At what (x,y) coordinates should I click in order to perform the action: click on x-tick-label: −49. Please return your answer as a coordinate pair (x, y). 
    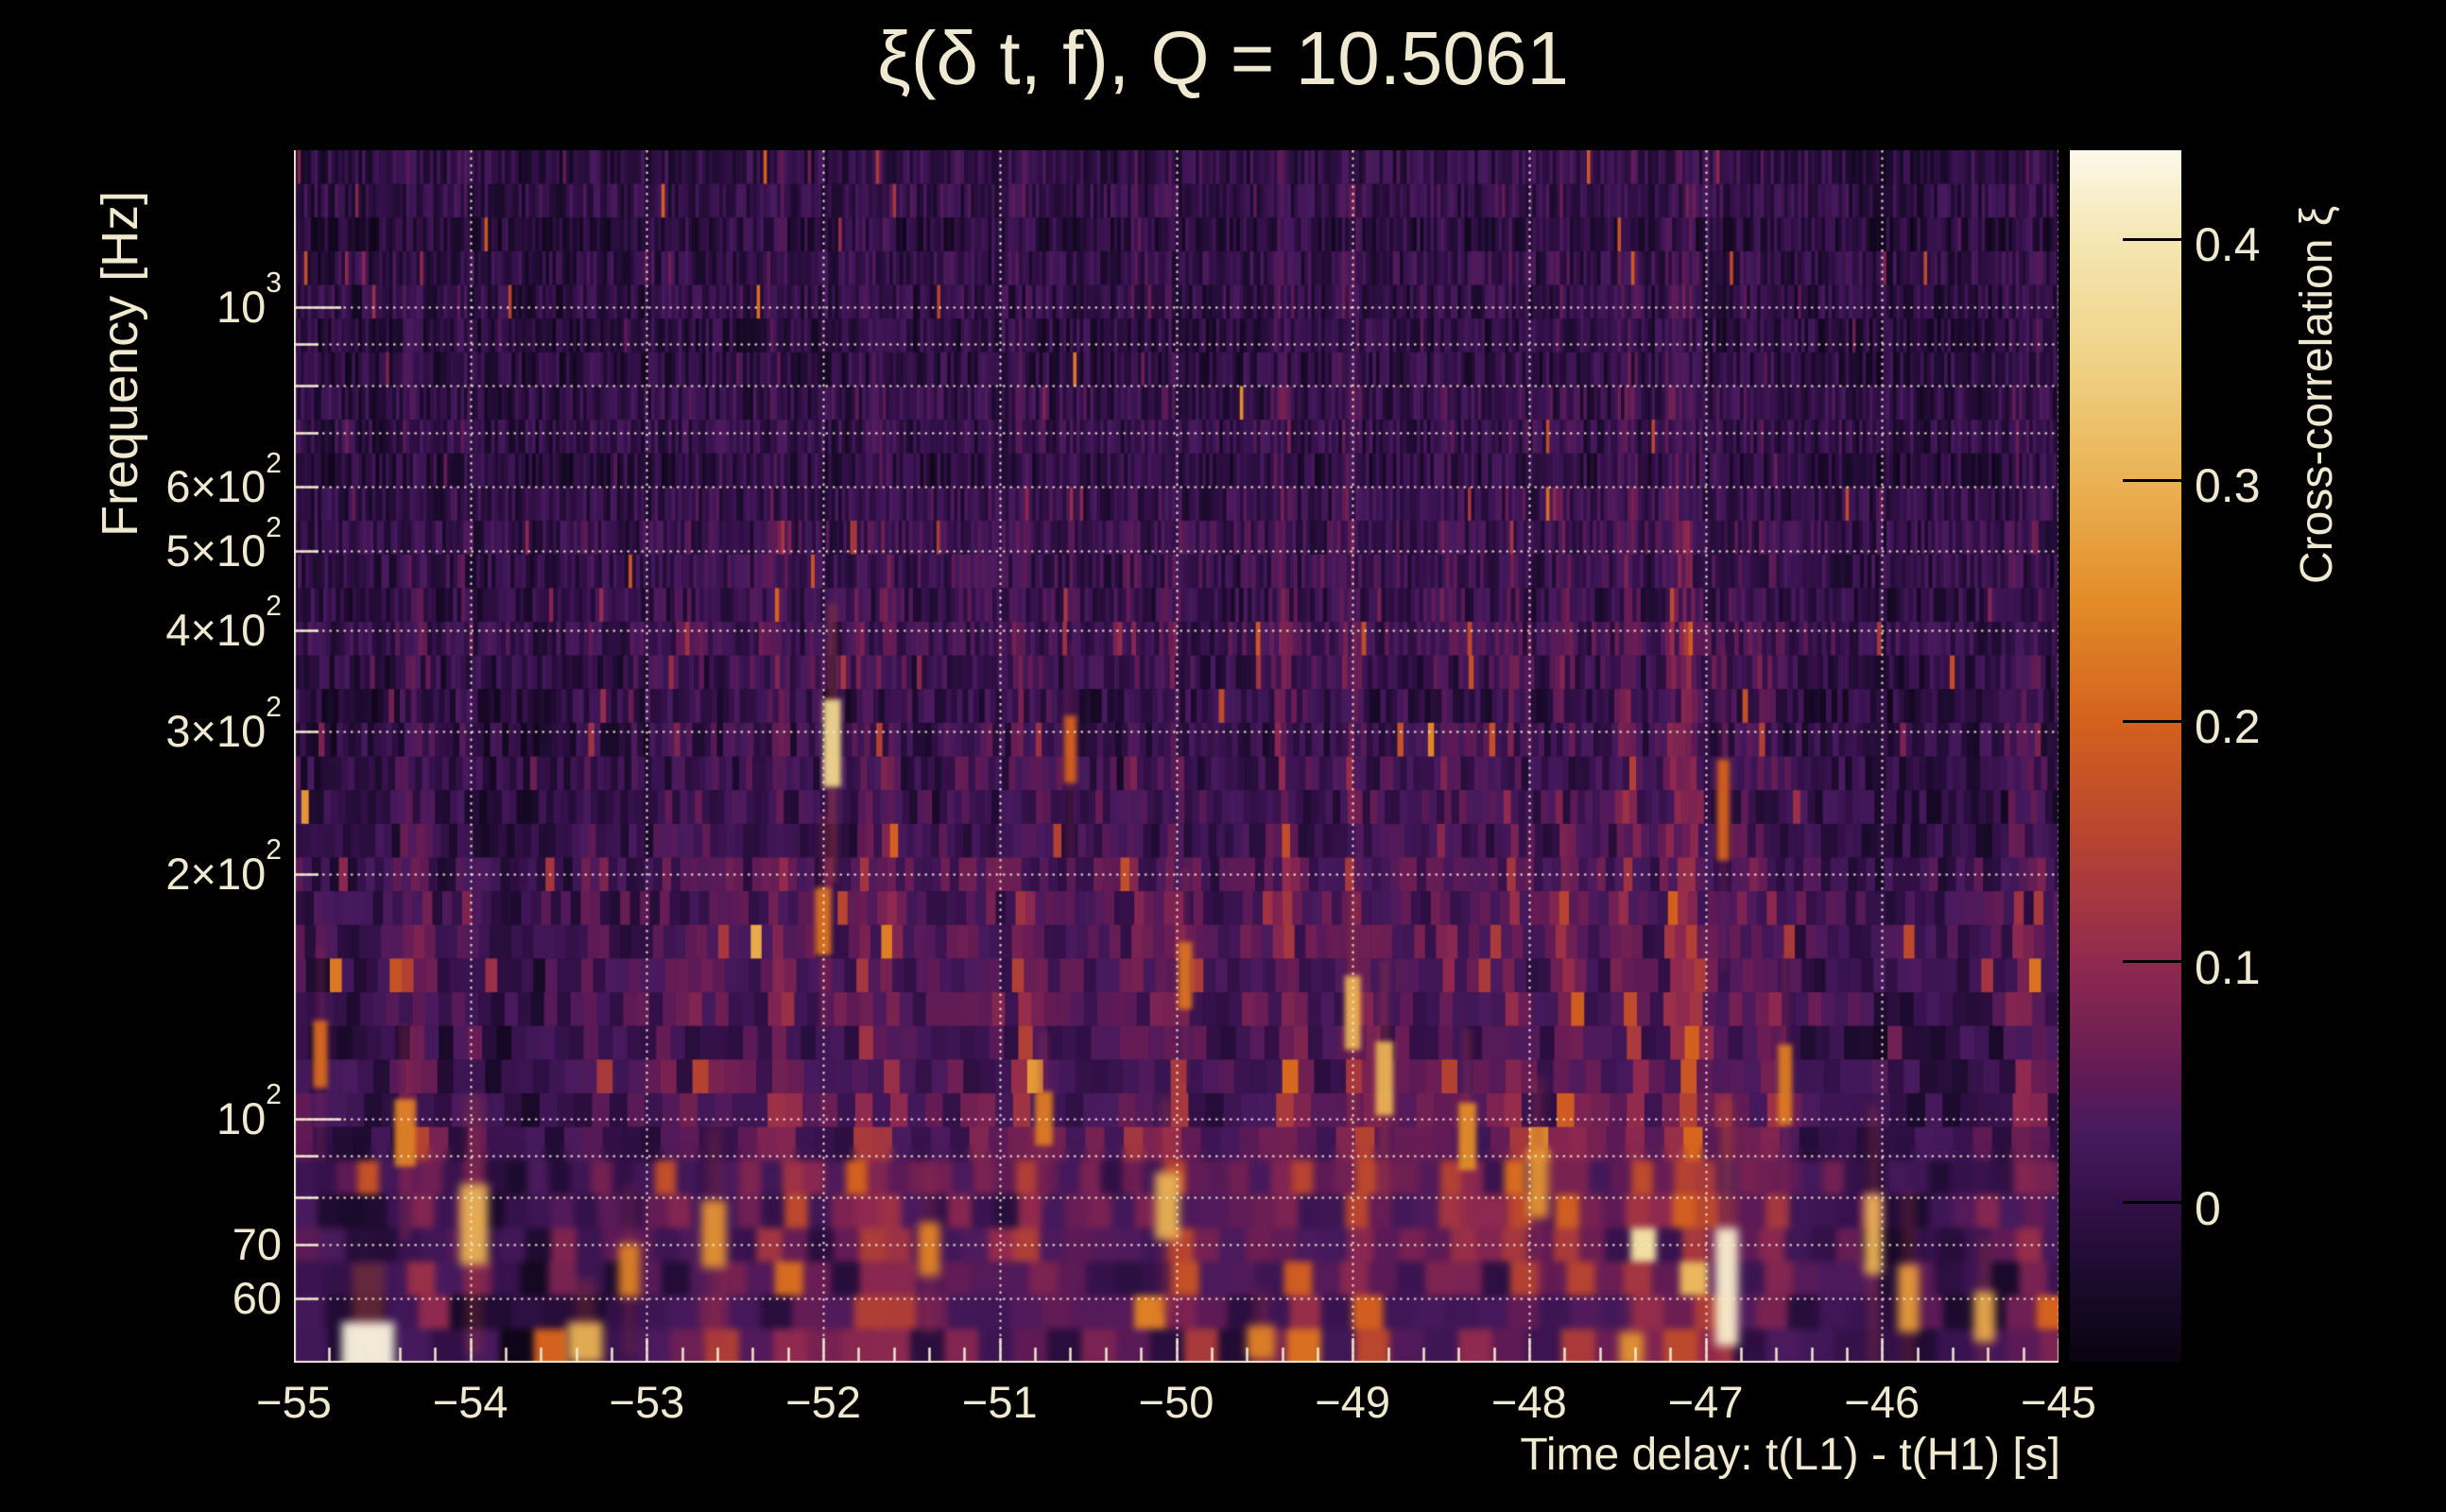
    Looking at the image, I should click on (1353, 1402).